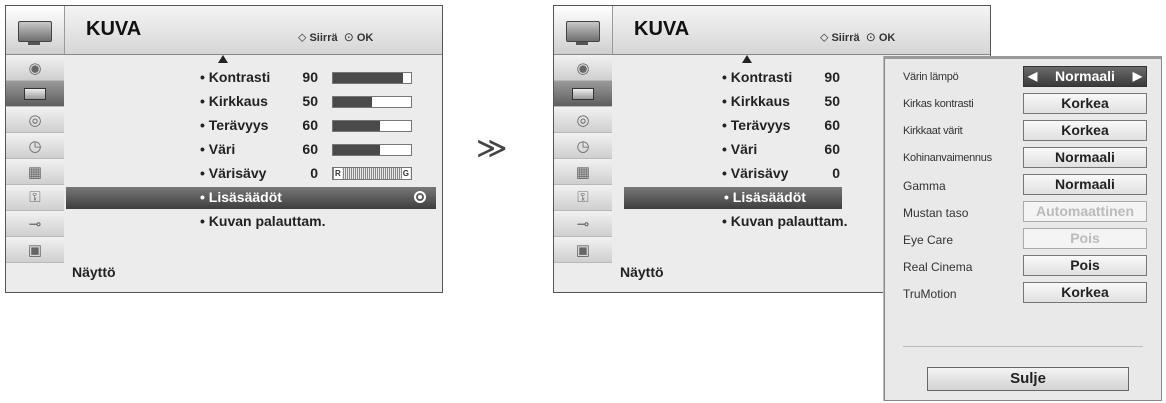 The width and height of the screenshot is (1166, 403). Describe the element at coordinates (1027, 212) in the screenshot. I see `popup-row-mustan-taso: Mustan taso Automaattinen` at that location.